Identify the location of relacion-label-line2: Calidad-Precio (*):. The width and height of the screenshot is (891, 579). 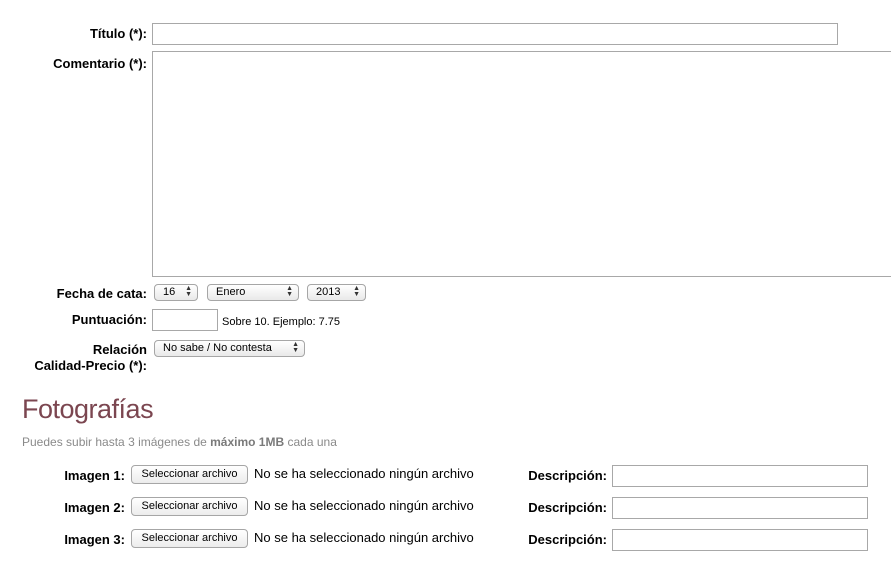
(90, 365).